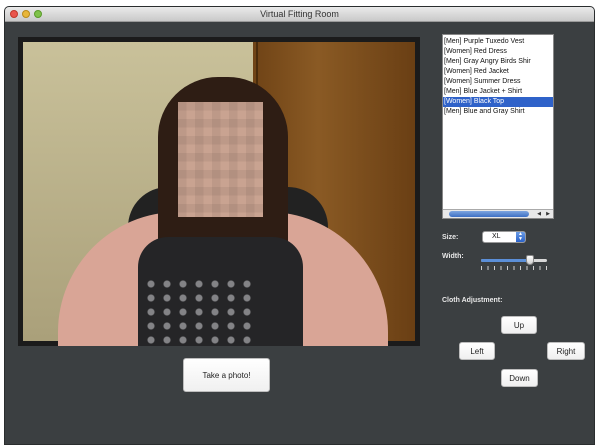 This screenshot has height=447, width=599. I want to click on clothes-list-scrollbar: ◀ ▶, so click(498, 213).